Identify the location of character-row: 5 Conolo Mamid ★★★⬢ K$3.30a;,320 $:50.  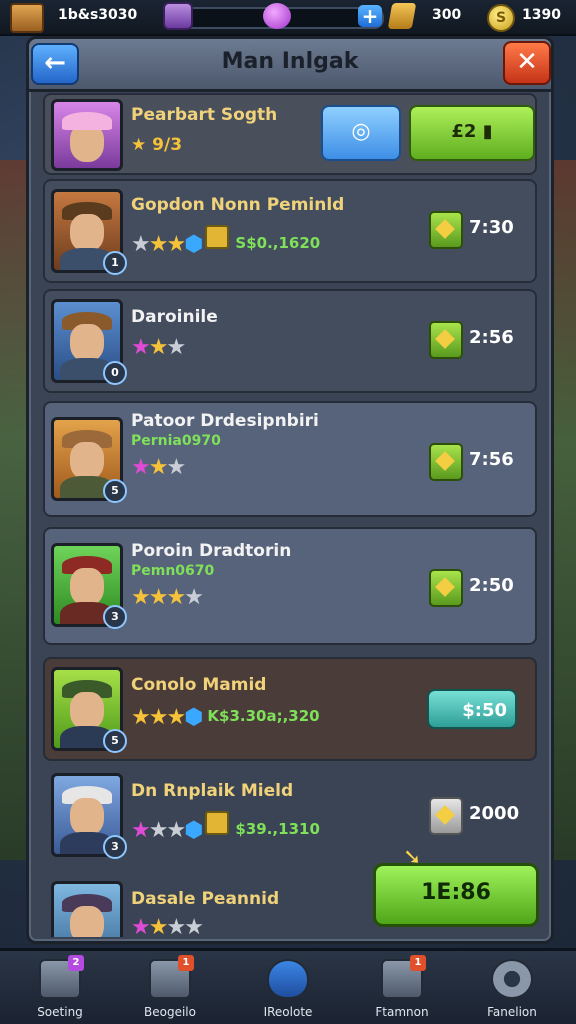
(290, 709).